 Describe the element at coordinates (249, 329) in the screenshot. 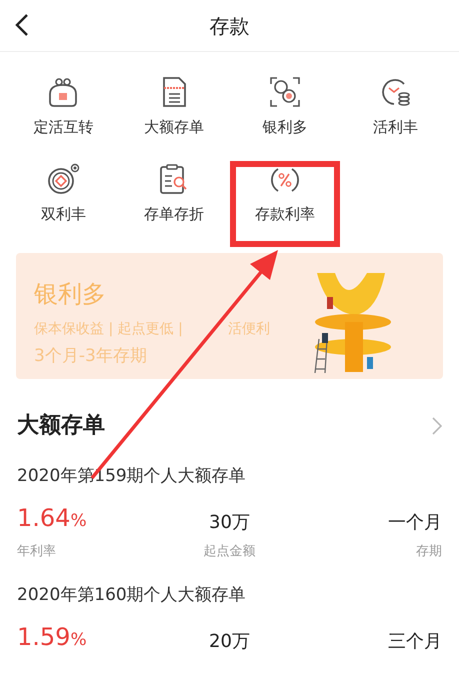

I see `banner-subtitle: 活便利` at that location.